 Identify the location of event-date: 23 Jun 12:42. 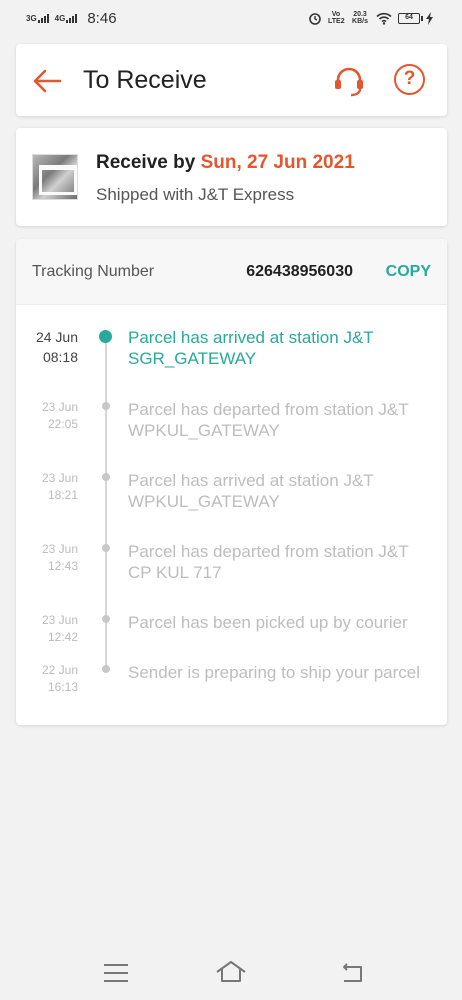
(47, 629).